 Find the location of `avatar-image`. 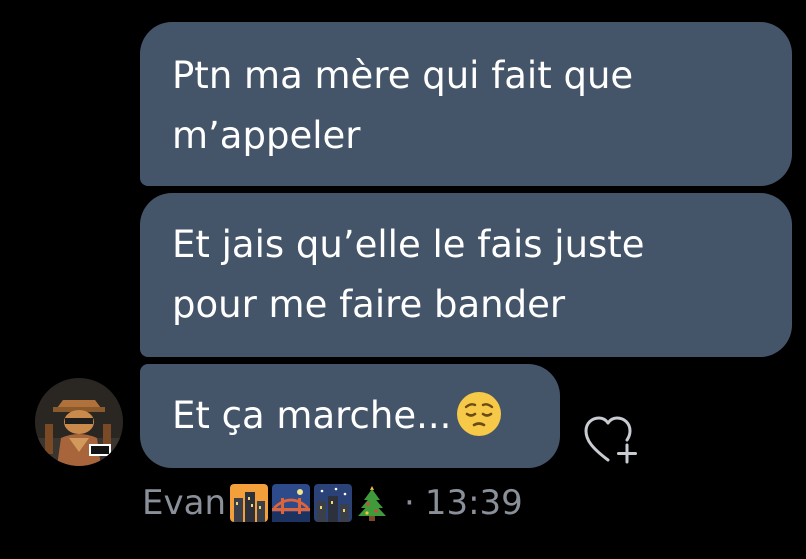

avatar-image is located at coordinates (79, 422).